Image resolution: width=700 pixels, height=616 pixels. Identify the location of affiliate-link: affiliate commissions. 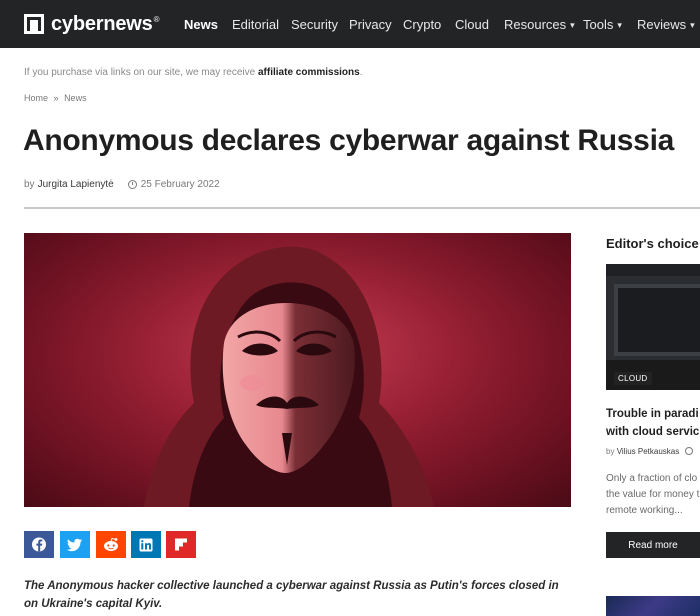
(309, 72).